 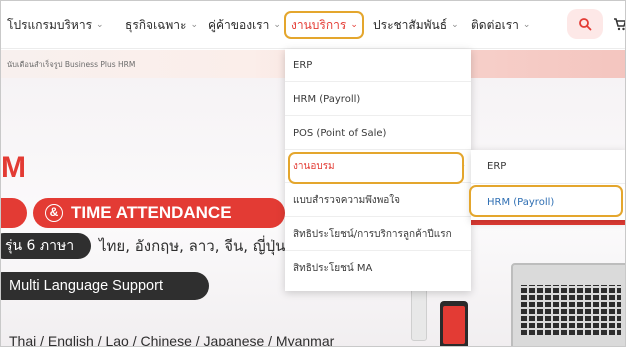 What do you see at coordinates (546, 201) in the screenshot?
I see `highlight-hrm-payroll` at bounding box center [546, 201].